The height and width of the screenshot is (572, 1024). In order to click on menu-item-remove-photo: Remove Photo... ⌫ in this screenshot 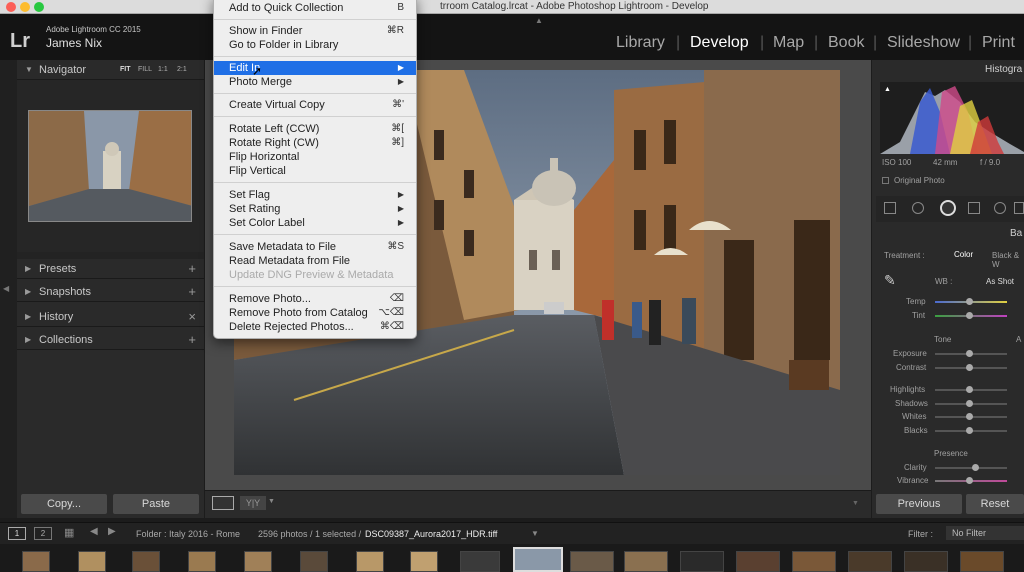, I will do `click(315, 299)`.